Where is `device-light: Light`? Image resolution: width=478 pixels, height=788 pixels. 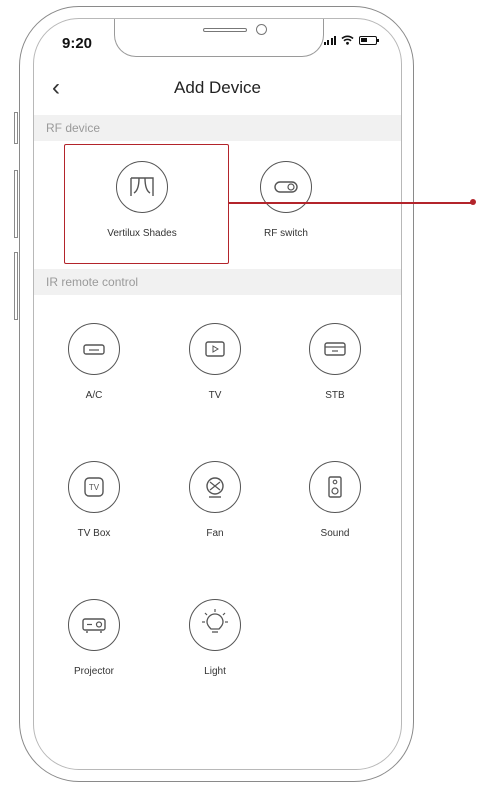
device-light: Light is located at coordinates (215, 638).